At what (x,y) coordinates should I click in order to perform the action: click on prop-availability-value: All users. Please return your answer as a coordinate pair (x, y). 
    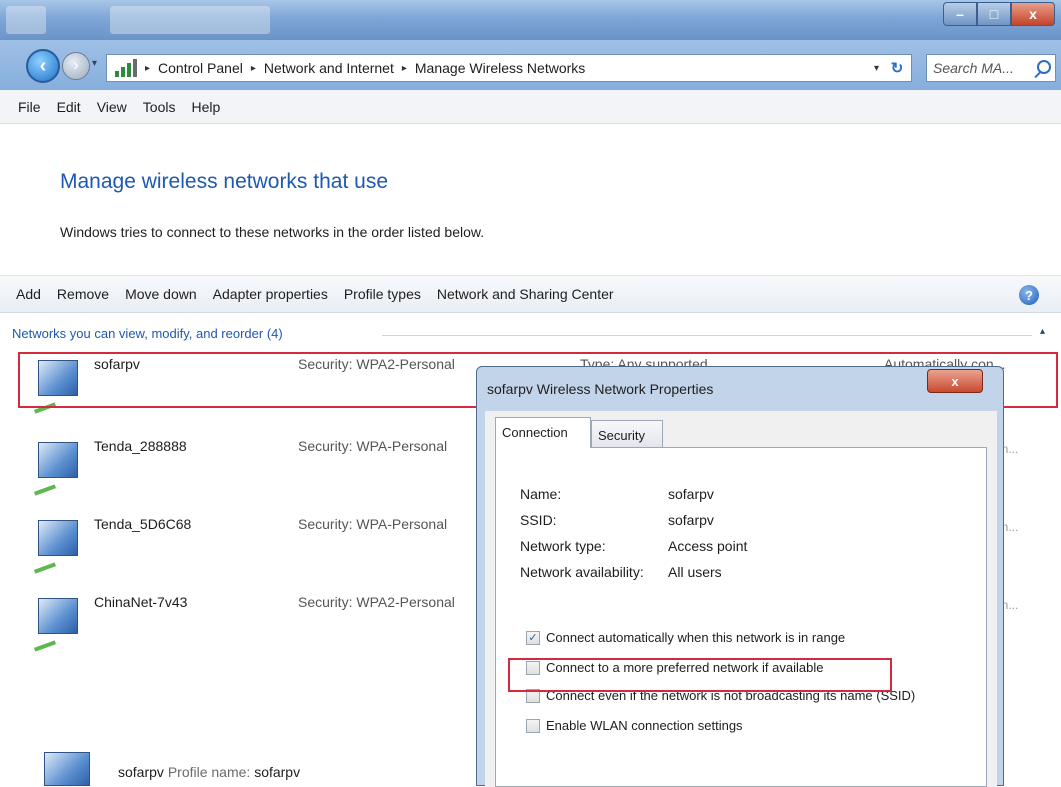
    Looking at the image, I should click on (695, 572).